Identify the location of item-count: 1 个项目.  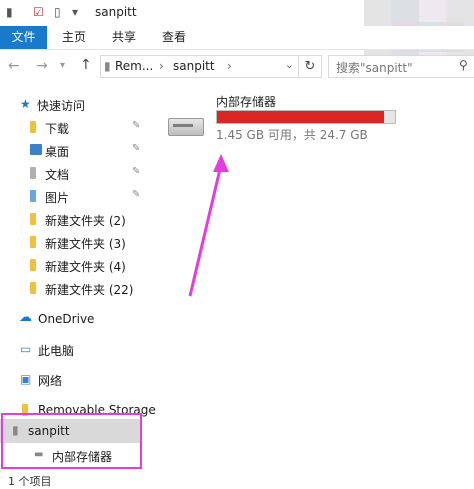
(30, 481).